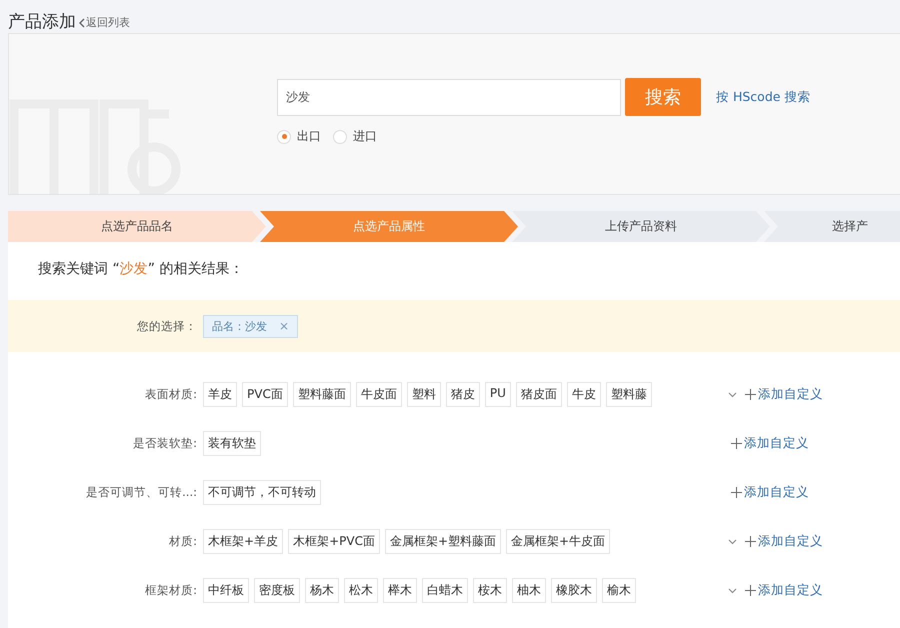 The width and height of the screenshot is (900, 628). What do you see at coordinates (334, 541) in the screenshot?
I see `option-tag: 木框架+PVC面` at bounding box center [334, 541].